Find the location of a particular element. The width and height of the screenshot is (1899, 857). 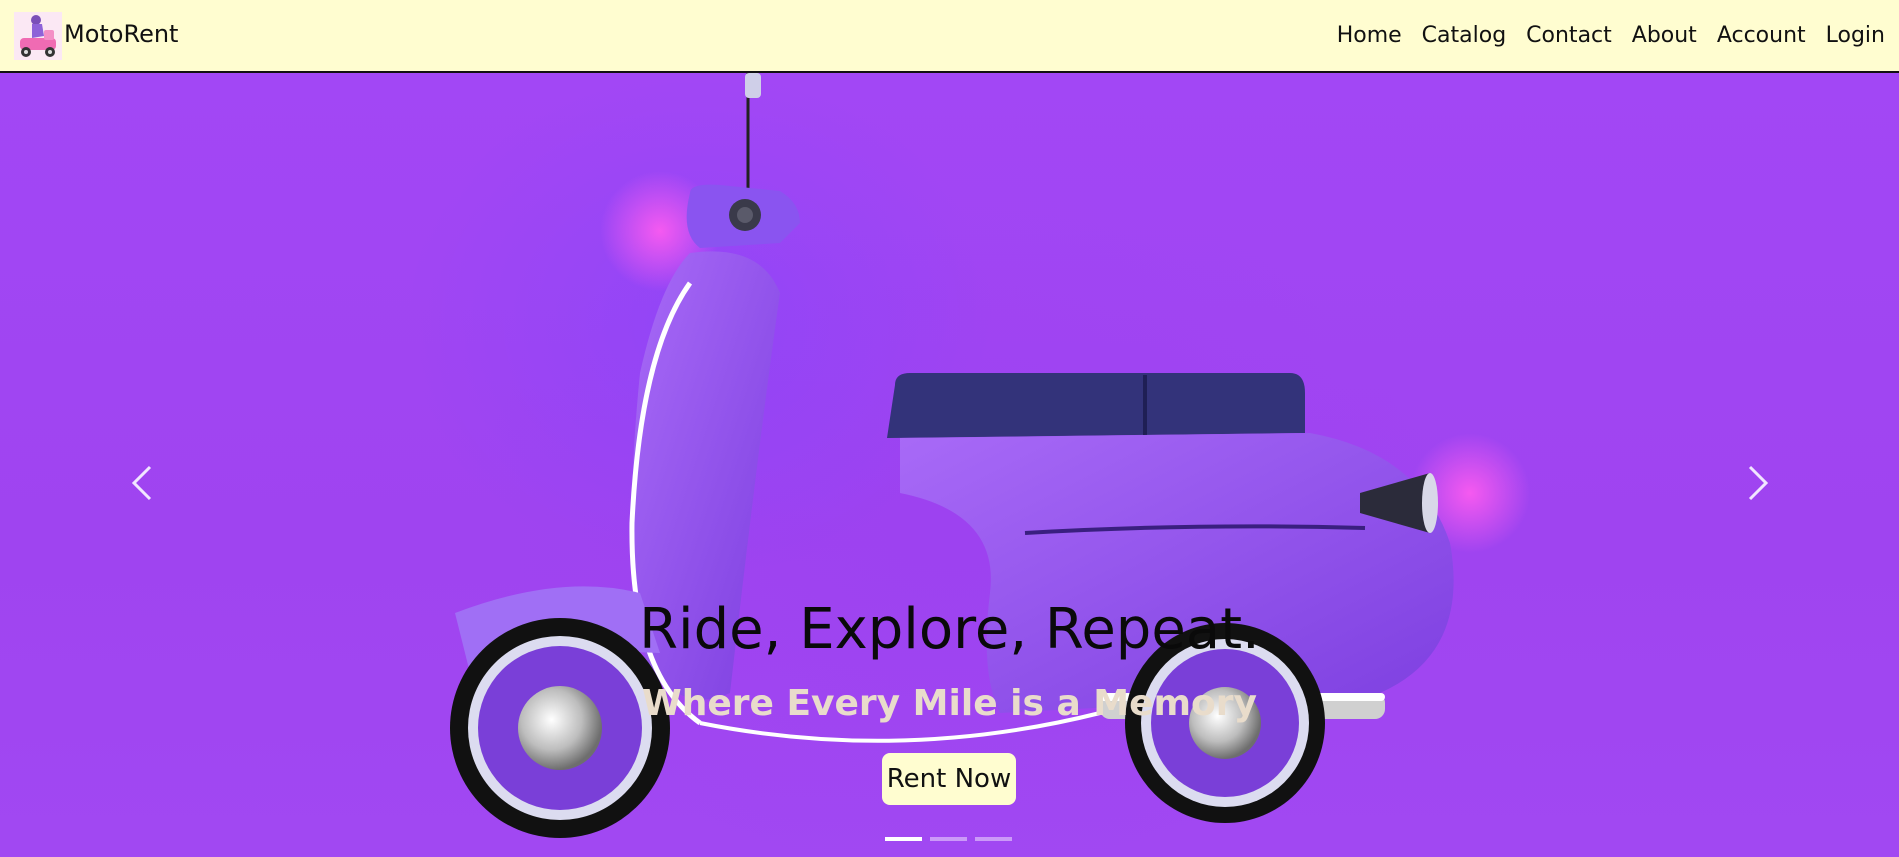

chevron-right-icon is located at coordinates (1758, 483).